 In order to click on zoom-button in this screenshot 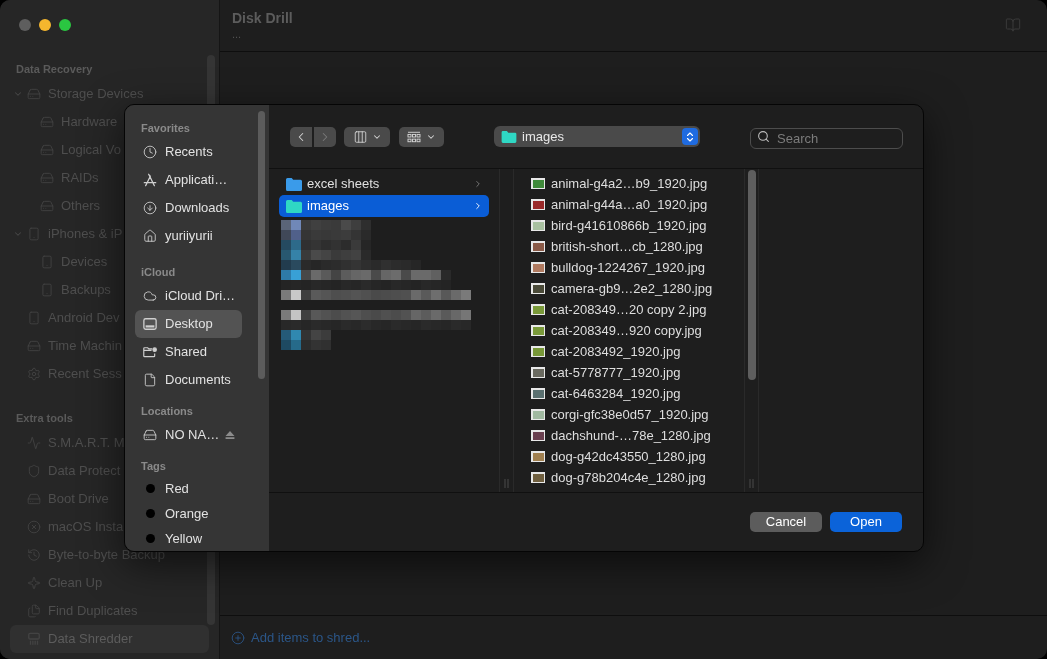, I will do `click(65, 25)`.